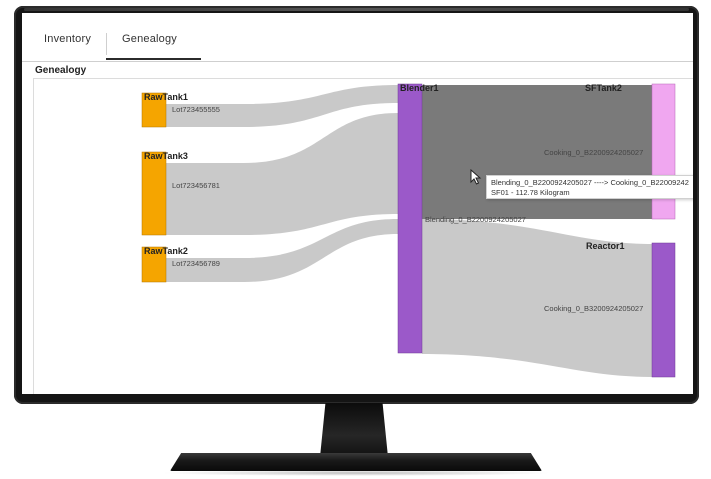  I want to click on monitor-stand-neck, so click(354, 430).